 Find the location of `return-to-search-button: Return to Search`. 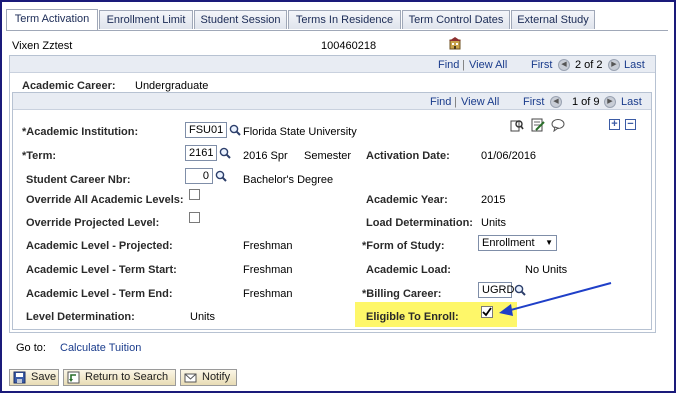

return-to-search-button: Return to Search is located at coordinates (119, 377).